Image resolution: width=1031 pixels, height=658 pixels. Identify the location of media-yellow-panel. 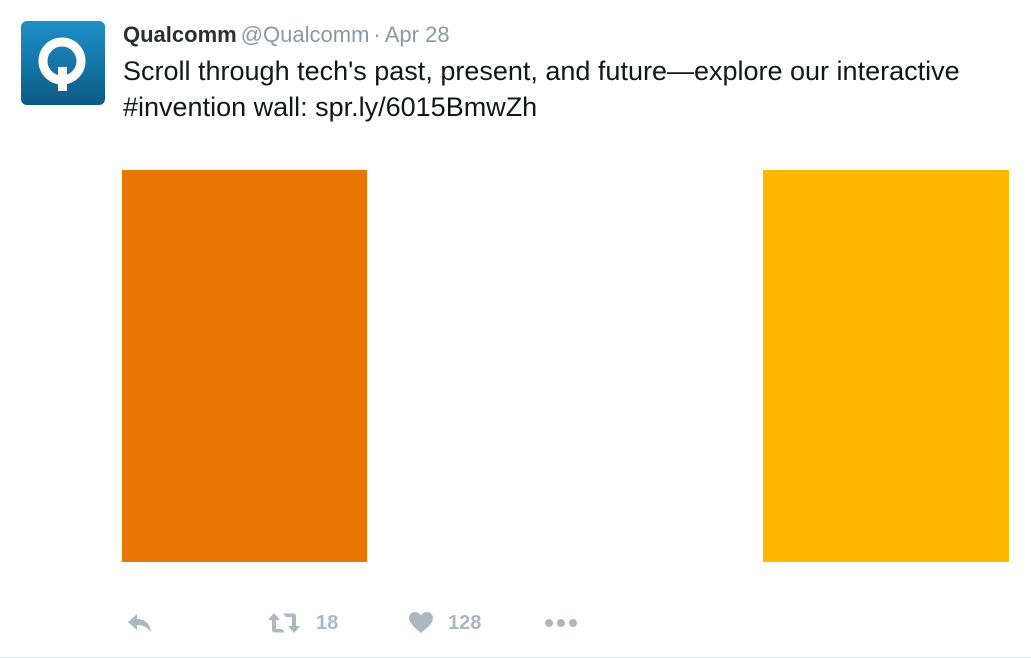
(886, 366).